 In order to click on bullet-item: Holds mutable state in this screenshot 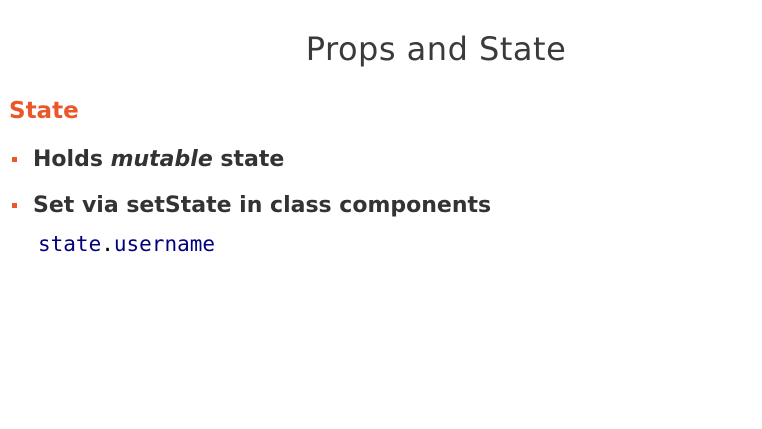, I will do `click(250, 159)`.